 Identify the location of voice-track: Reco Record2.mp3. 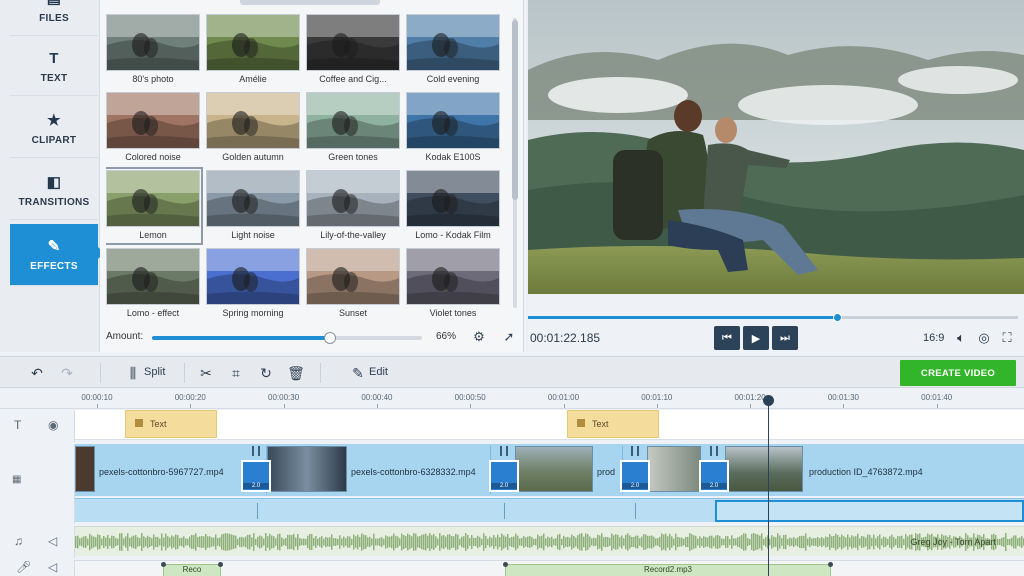
(549, 568).